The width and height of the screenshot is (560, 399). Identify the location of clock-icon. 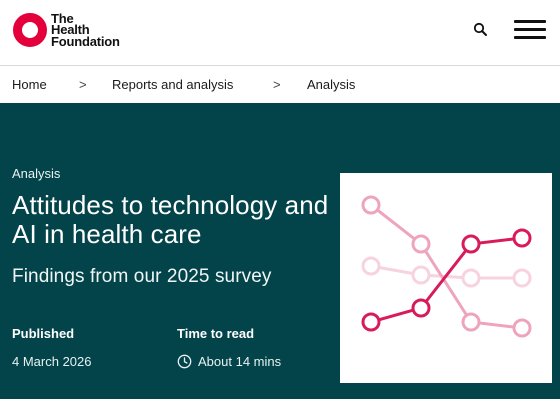
(184, 361).